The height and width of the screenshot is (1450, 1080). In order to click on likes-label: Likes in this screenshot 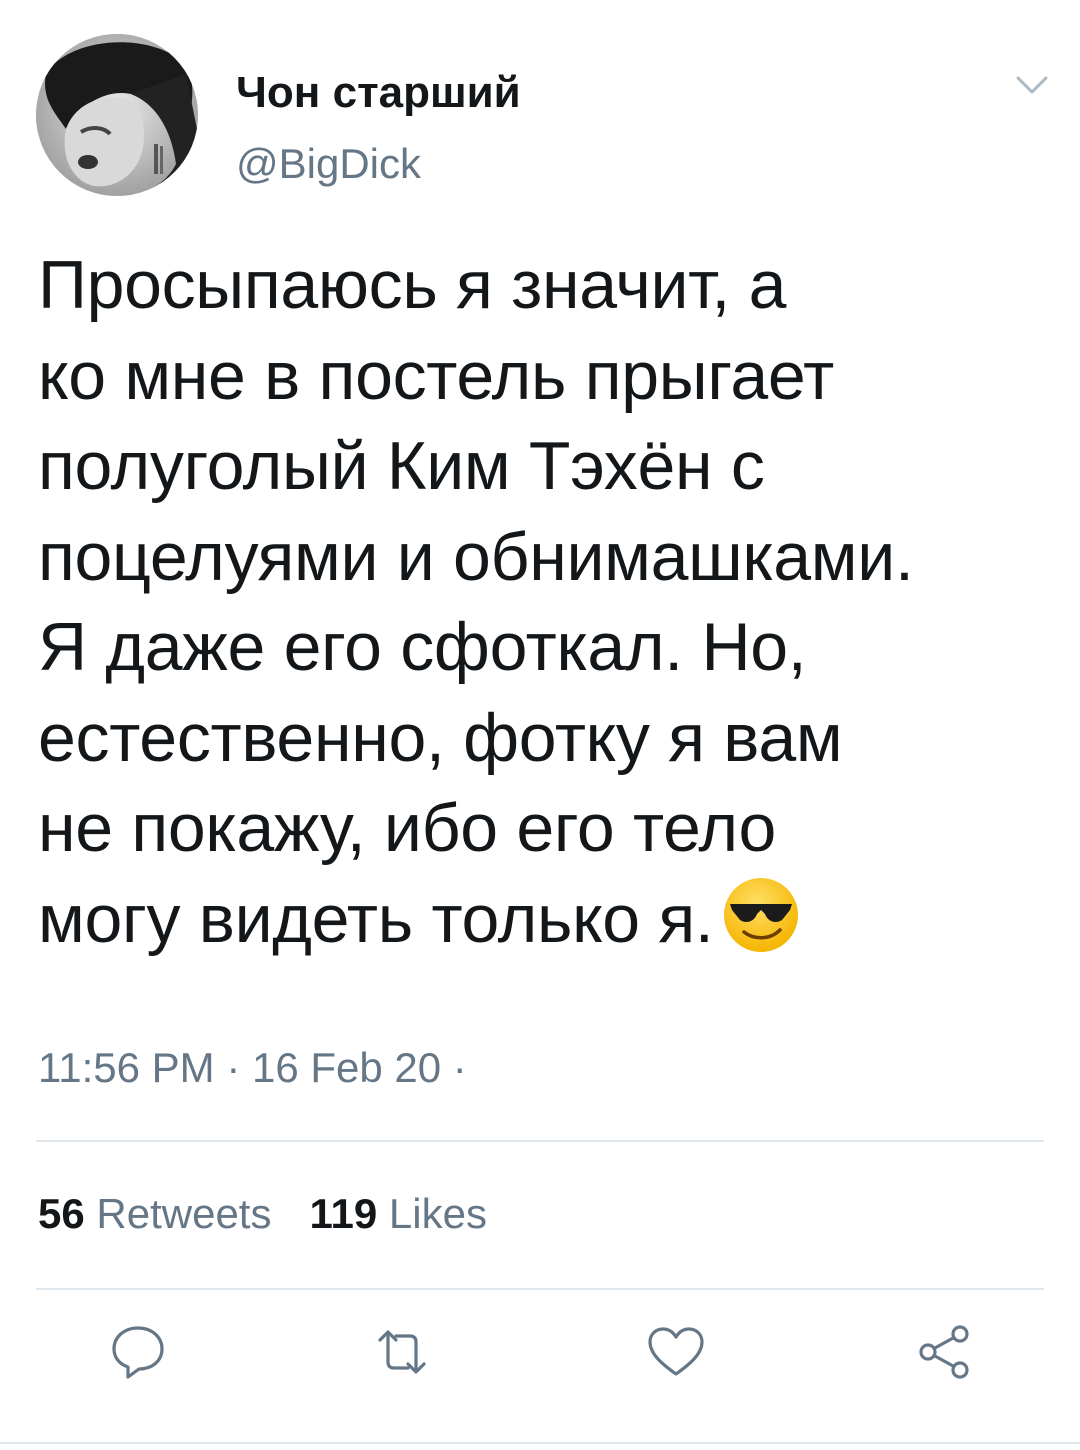, I will do `click(437, 1213)`.